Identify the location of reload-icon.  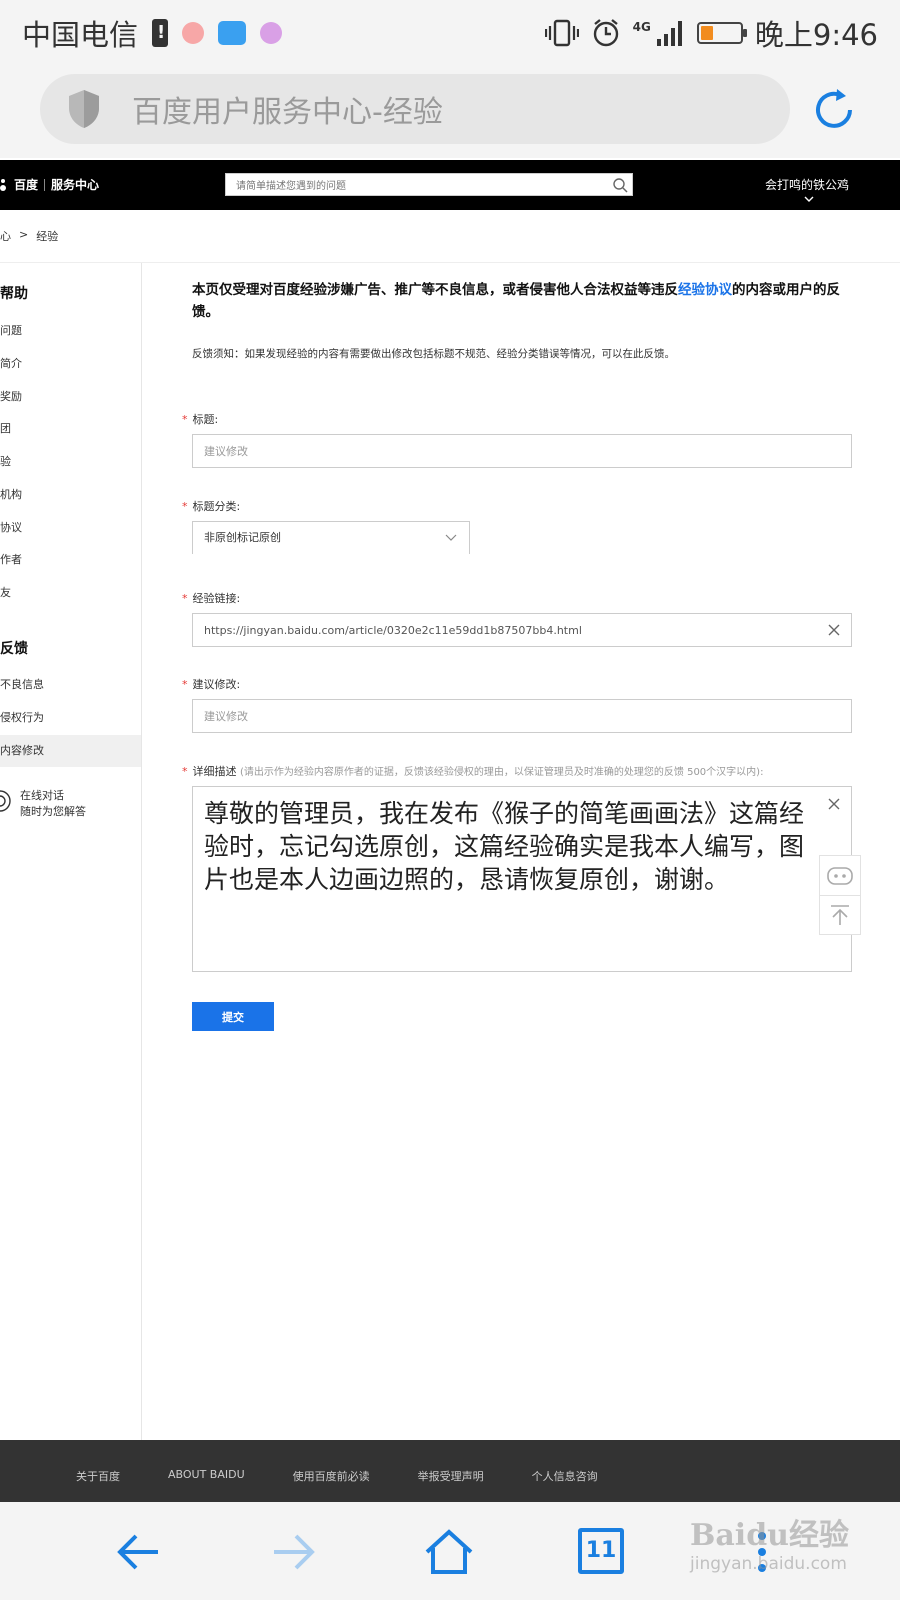
(834, 110).